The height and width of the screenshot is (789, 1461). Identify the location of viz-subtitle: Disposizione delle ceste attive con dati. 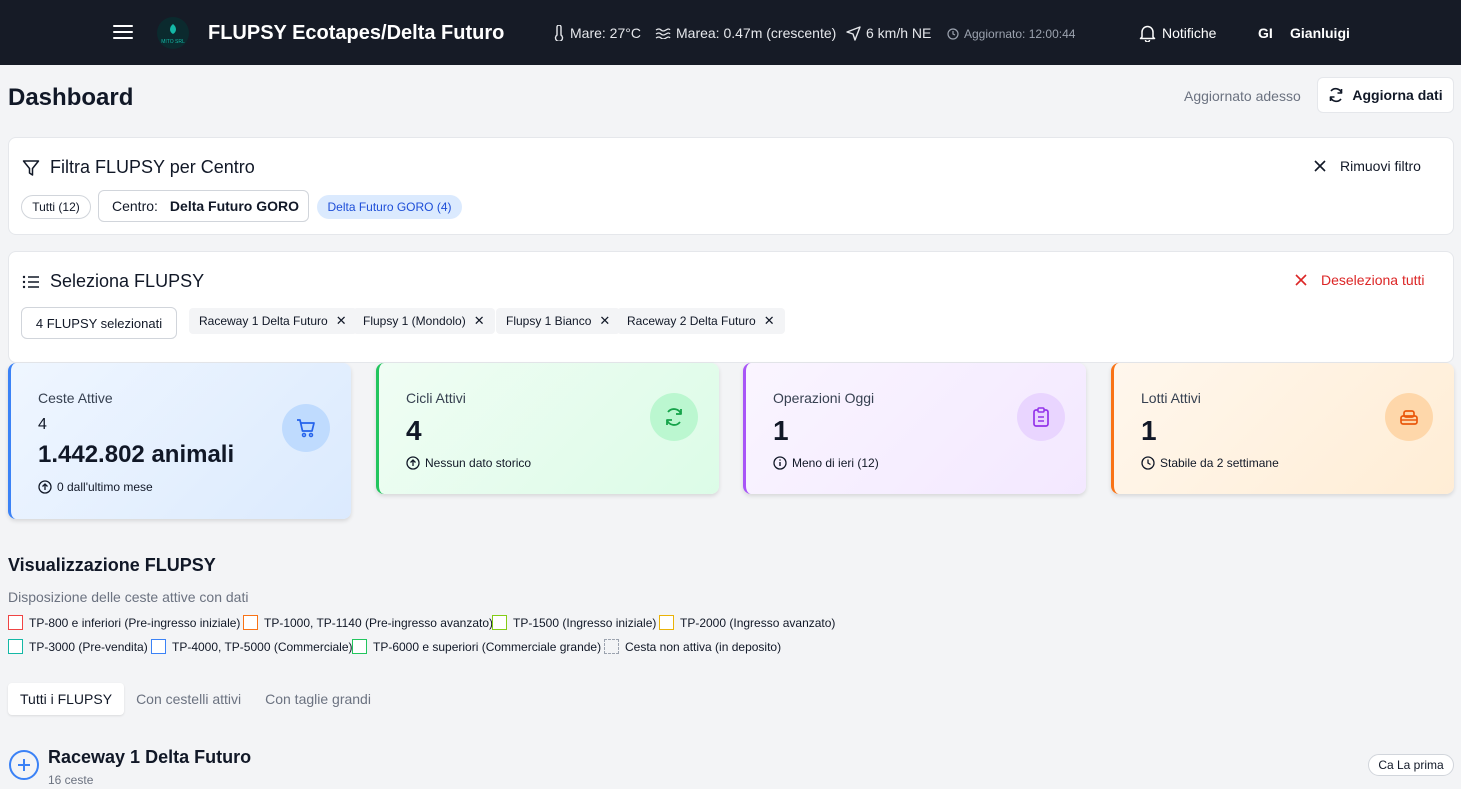
(128, 597).